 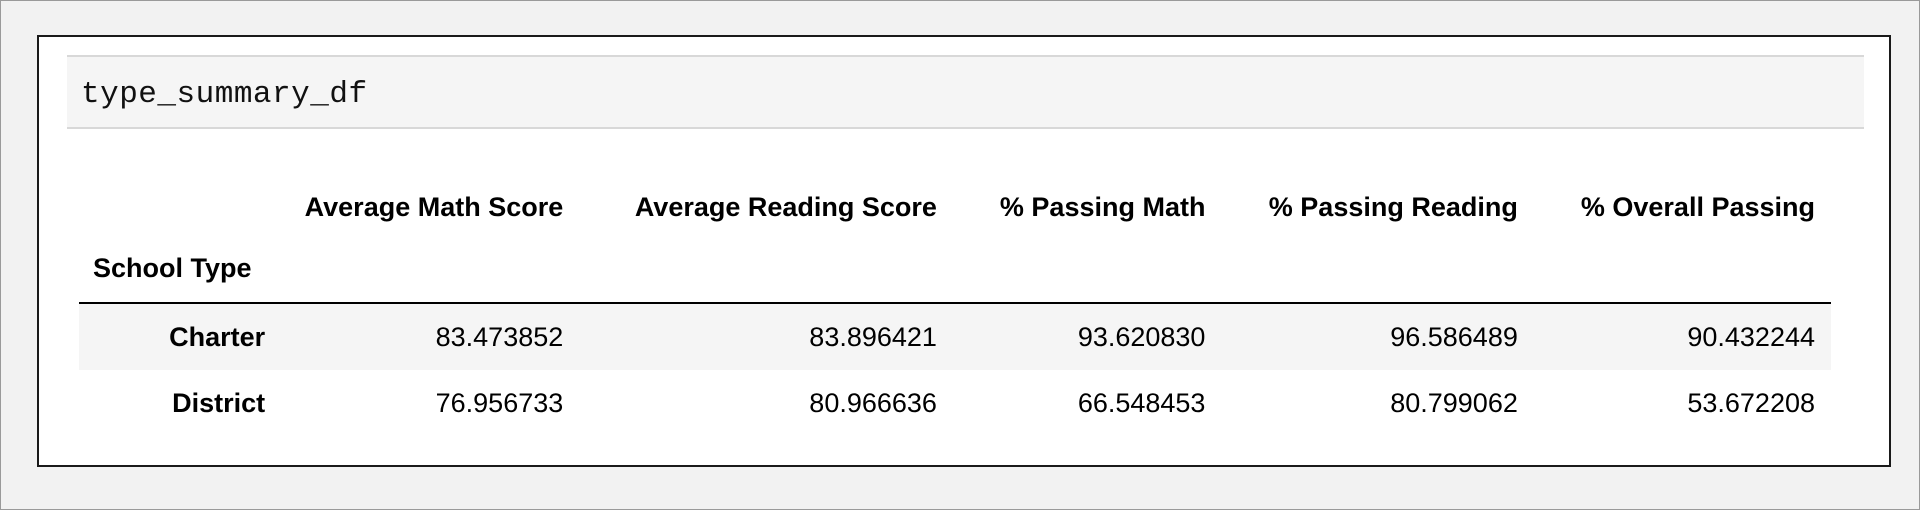 What do you see at coordinates (1393, 206) in the screenshot?
I see `column-header: % Passing Reading` at bounding box center [1393, 206].